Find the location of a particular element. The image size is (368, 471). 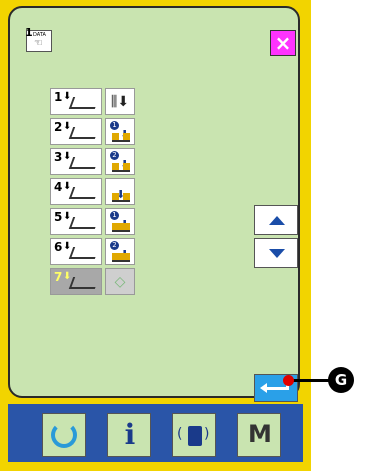

data-icon: 1 DATA ☜ is located at coordinates (38, 39).